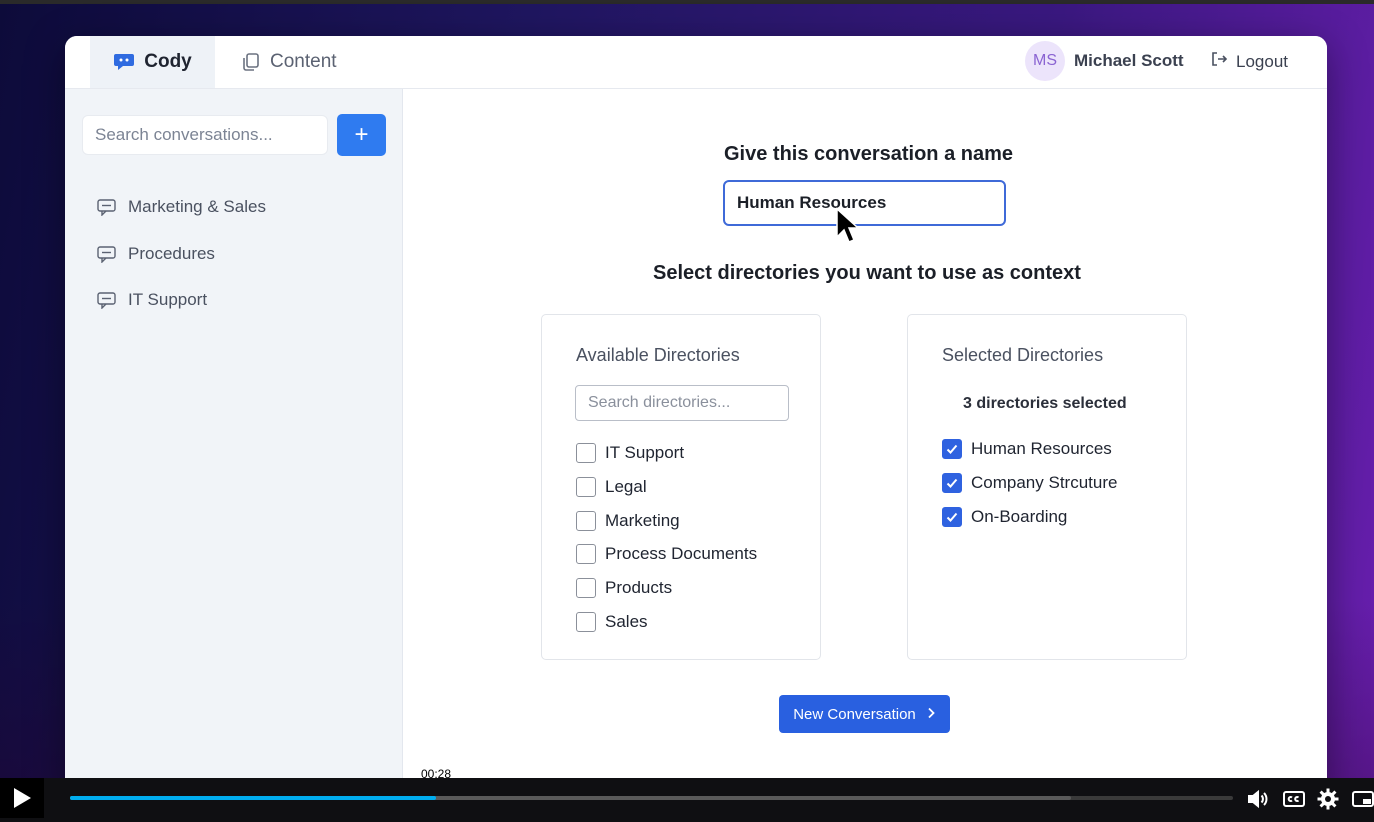  I want to click on directory-option-it-support: IT Support, so click(630, 453).